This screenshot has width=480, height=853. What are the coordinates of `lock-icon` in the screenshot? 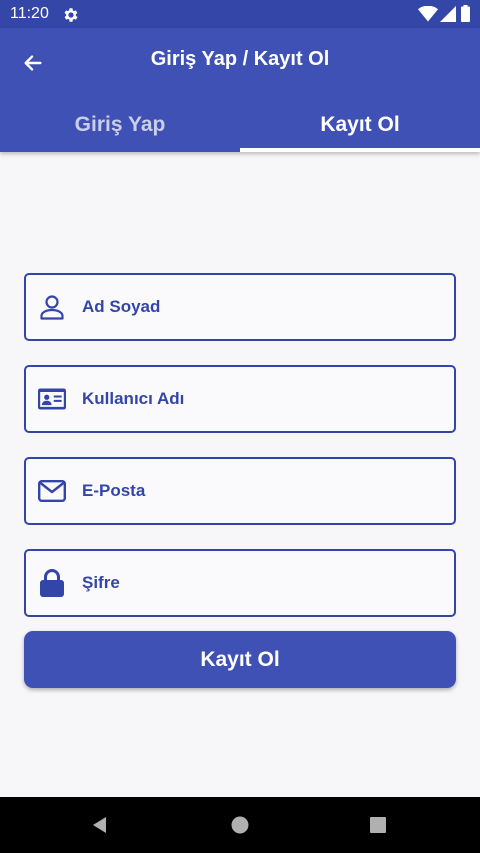 It's located at (52, 583).